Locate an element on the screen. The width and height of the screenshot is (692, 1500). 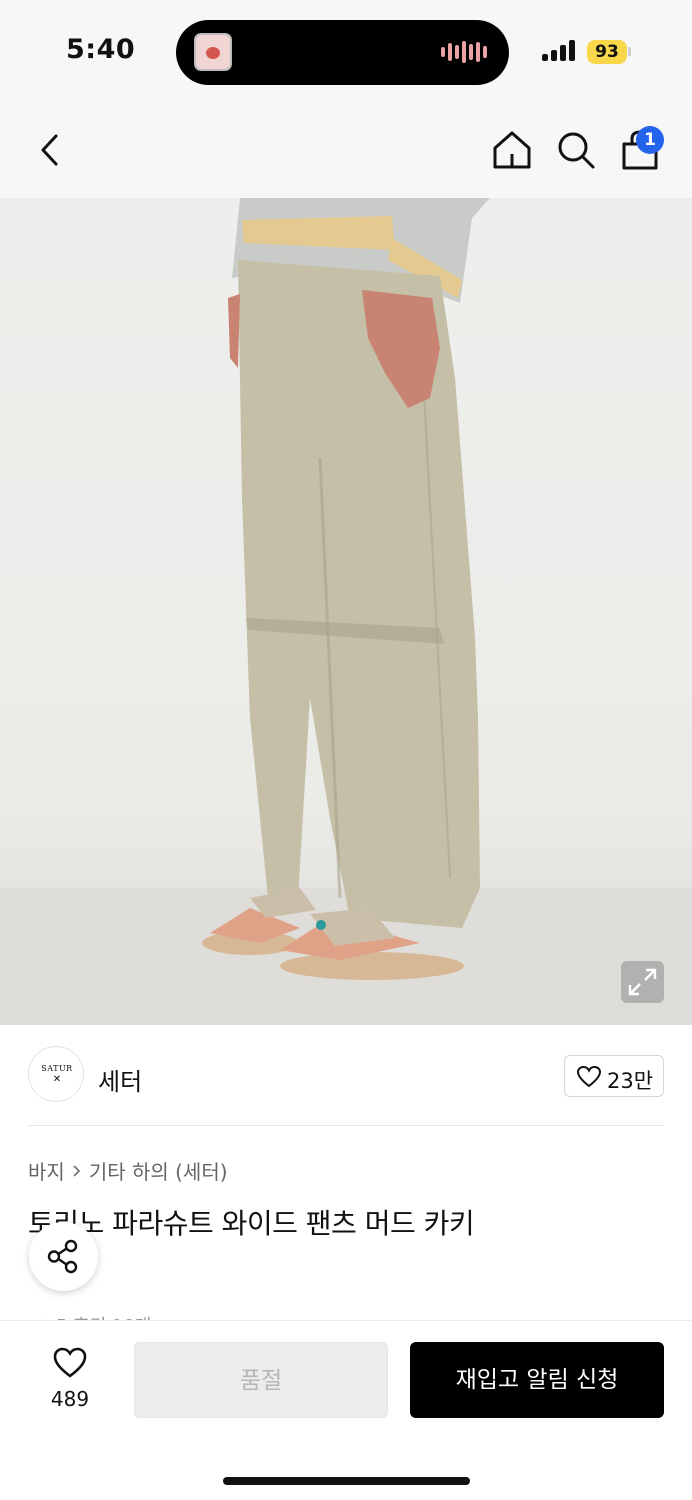
dynamic-island is located at coordinates (342, 52).